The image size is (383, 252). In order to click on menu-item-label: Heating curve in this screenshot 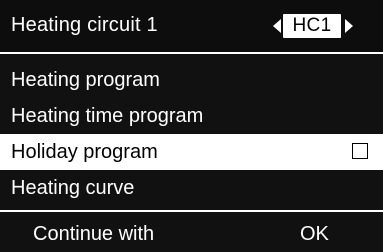, I will do `click(73, 188)`.